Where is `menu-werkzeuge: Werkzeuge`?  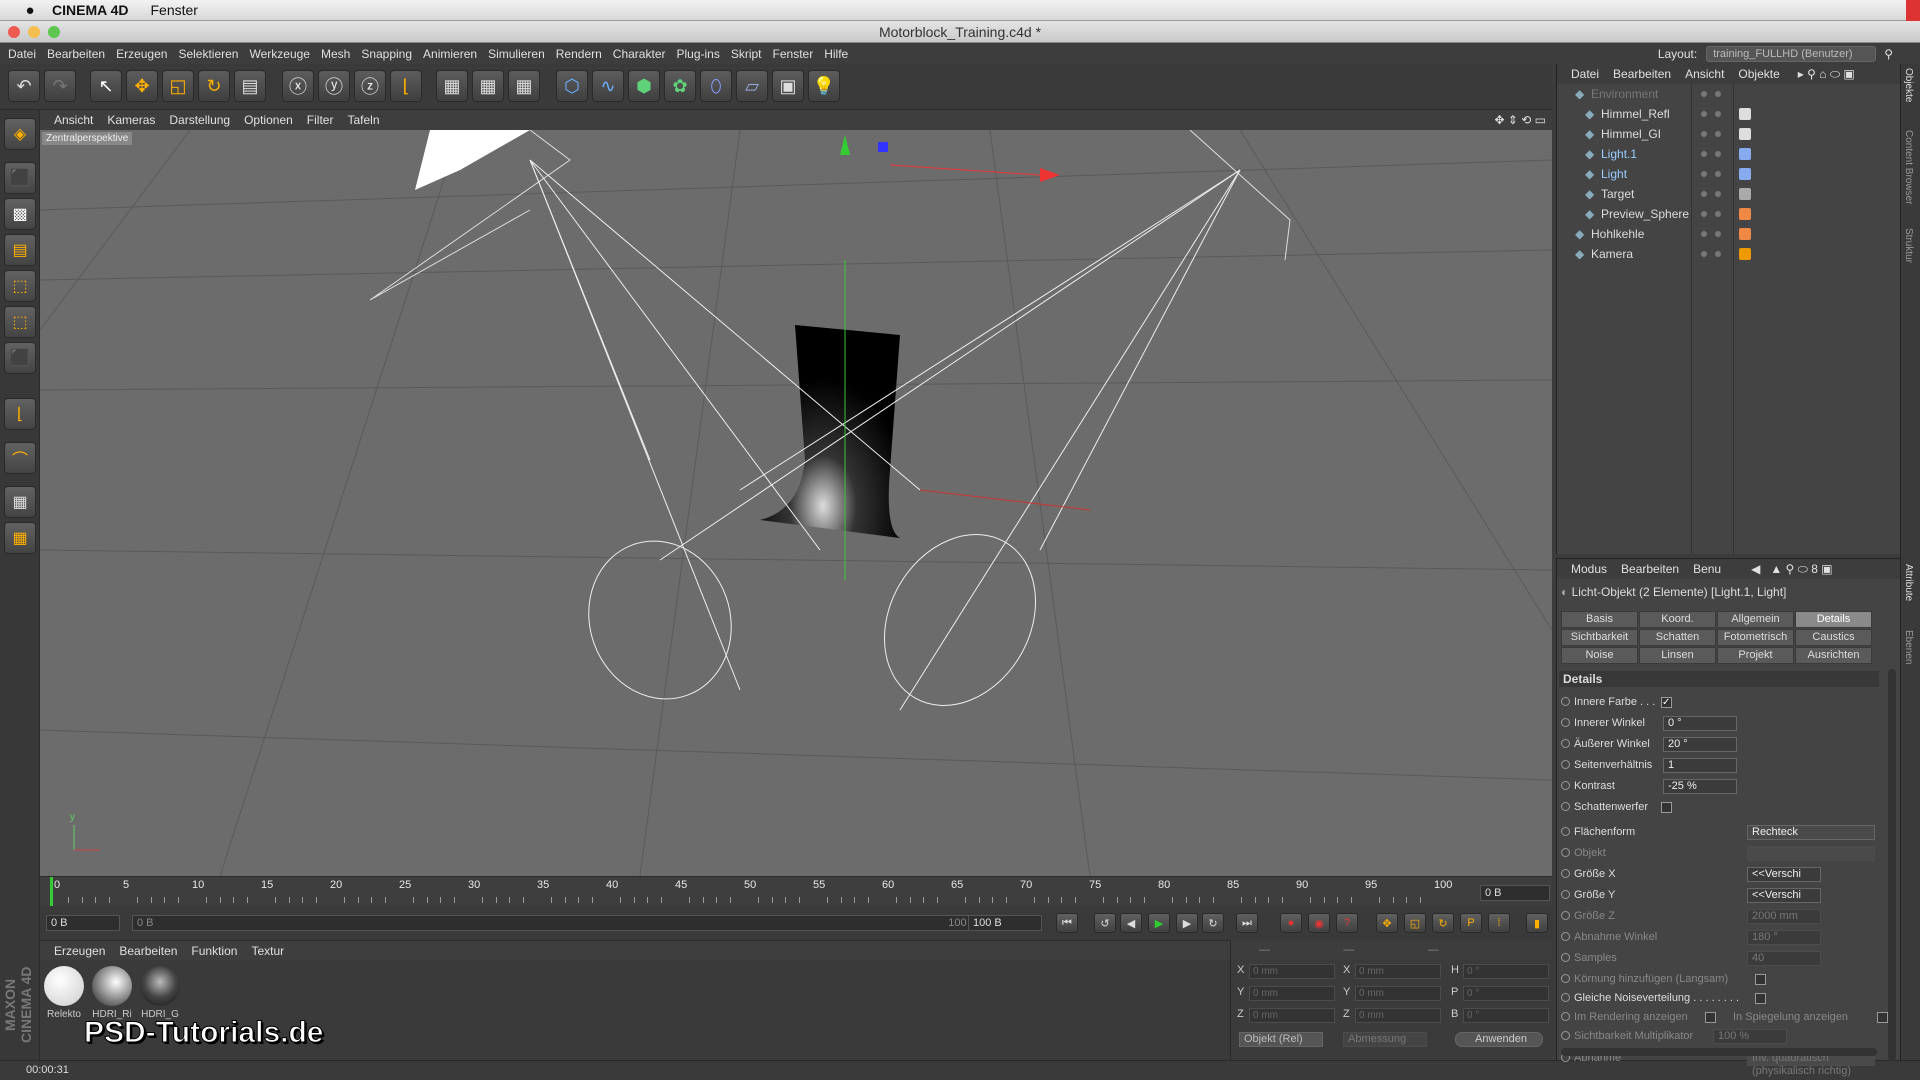 menu-werkzeuge: Werkzeuge is located at coordinates (279, 54).